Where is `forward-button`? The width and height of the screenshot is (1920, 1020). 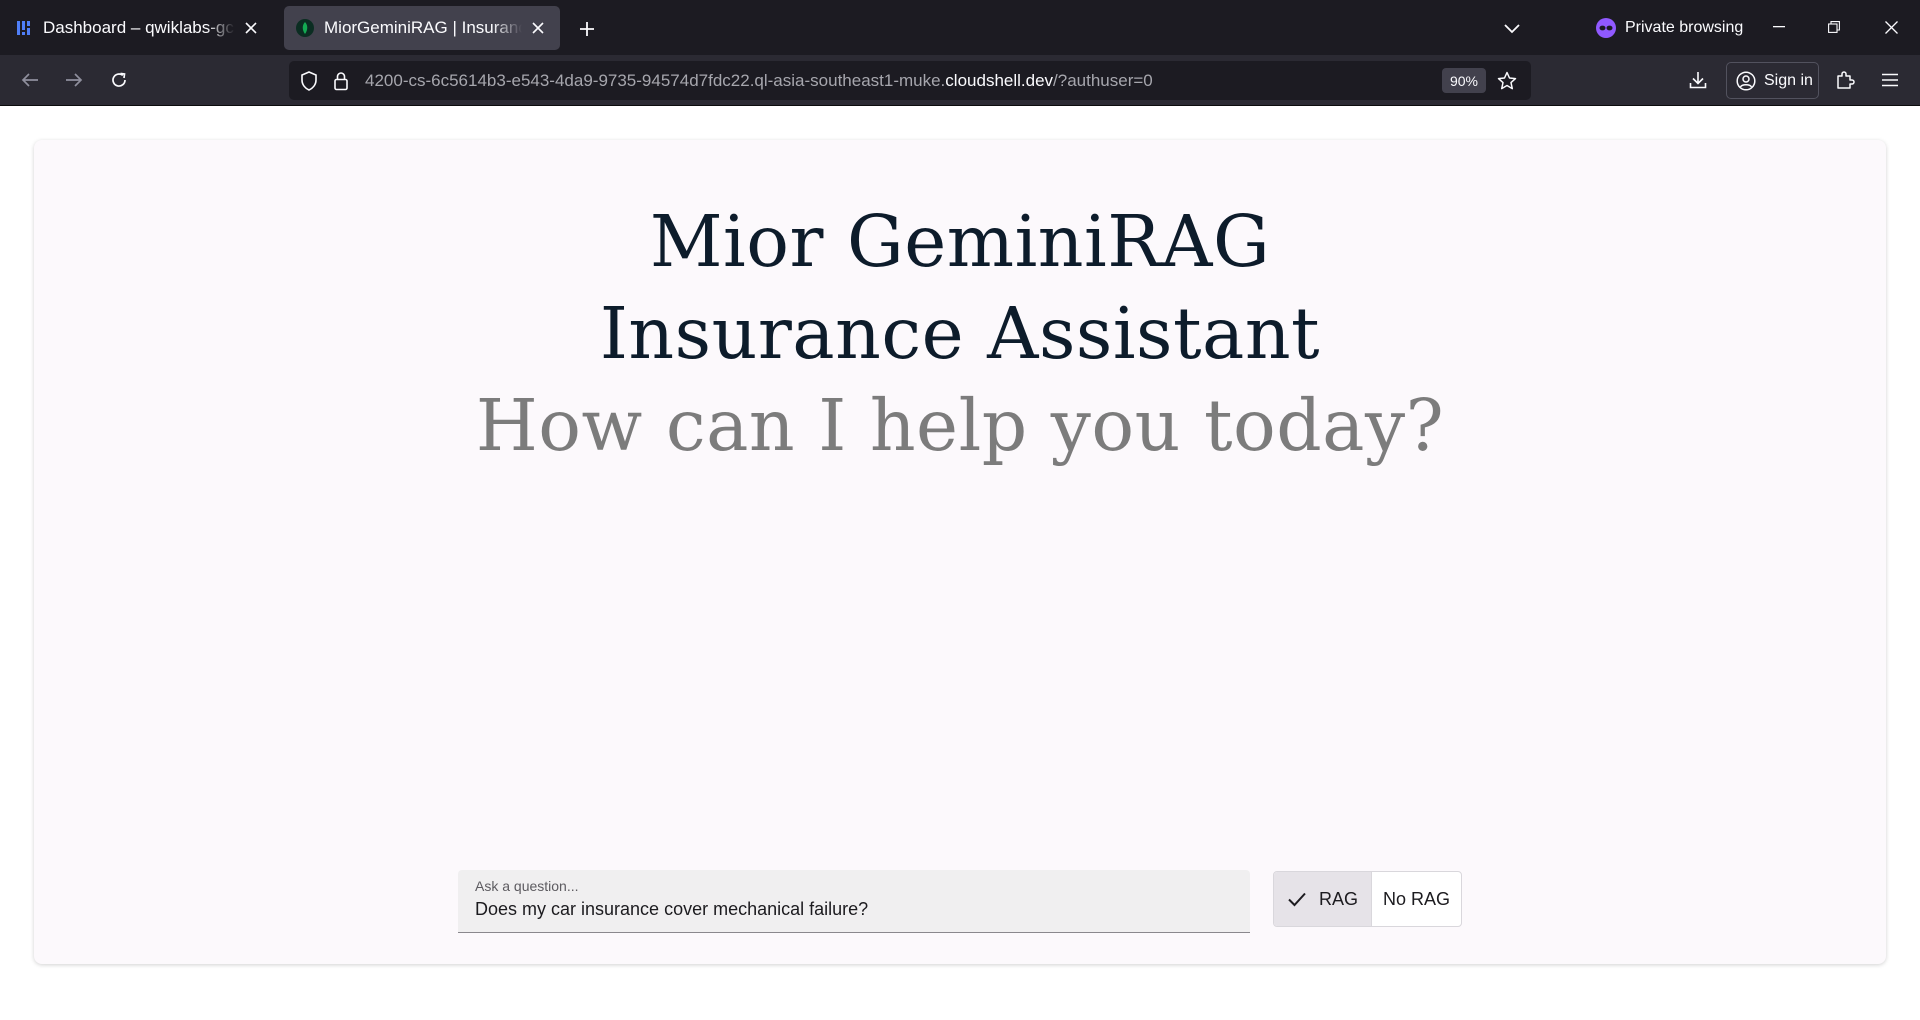 forward-button is located at coordinates (74, 80).